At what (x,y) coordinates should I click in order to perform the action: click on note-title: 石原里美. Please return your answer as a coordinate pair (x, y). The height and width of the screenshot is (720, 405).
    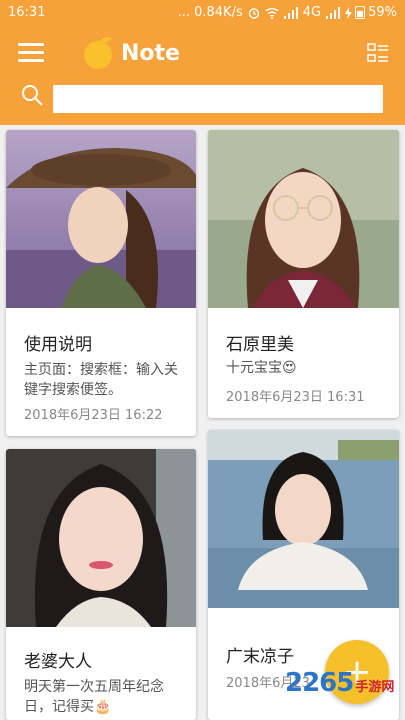
    Looking at the image, I should click on (260, 345).